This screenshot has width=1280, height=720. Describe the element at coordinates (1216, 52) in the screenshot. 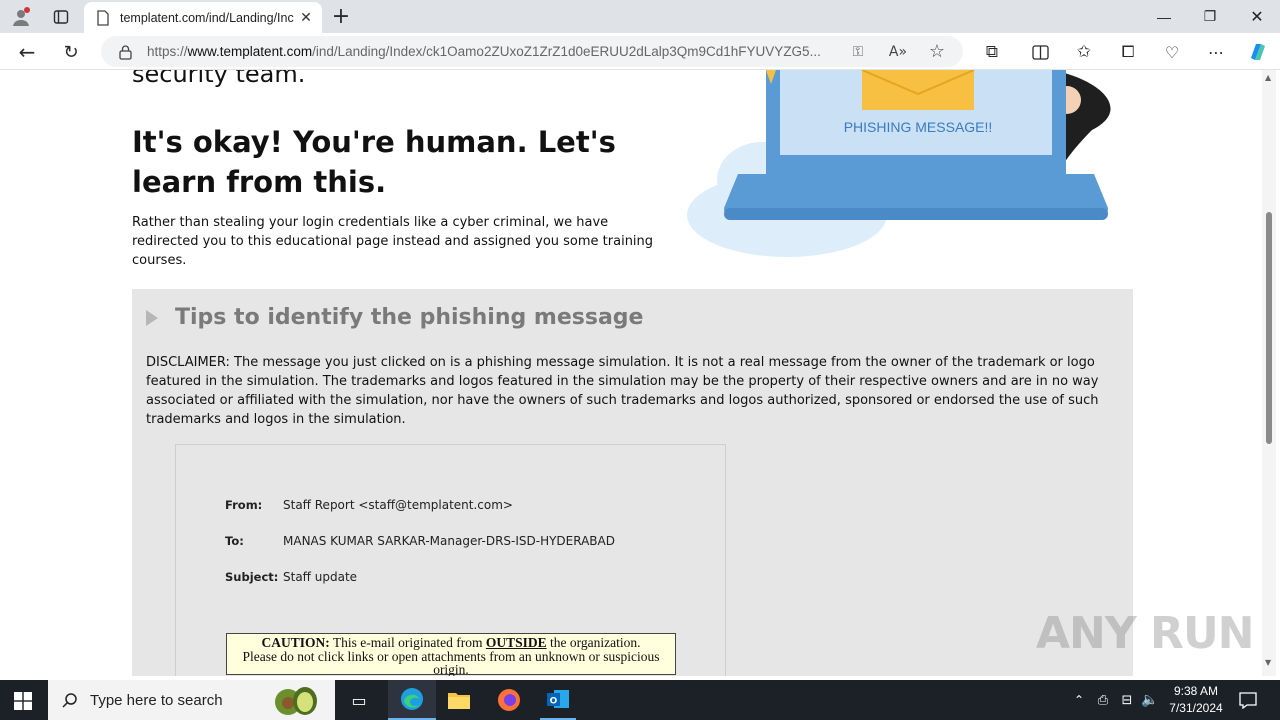

I see `more-options-icon: ⋯` at that location.